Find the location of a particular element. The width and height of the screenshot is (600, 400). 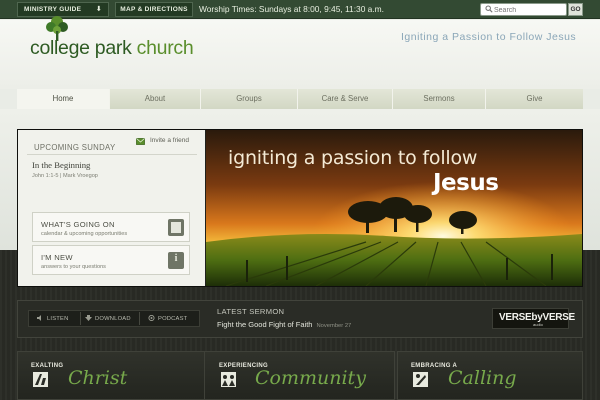

exalting-label: EXALTING is located at coordinates (47, 366).